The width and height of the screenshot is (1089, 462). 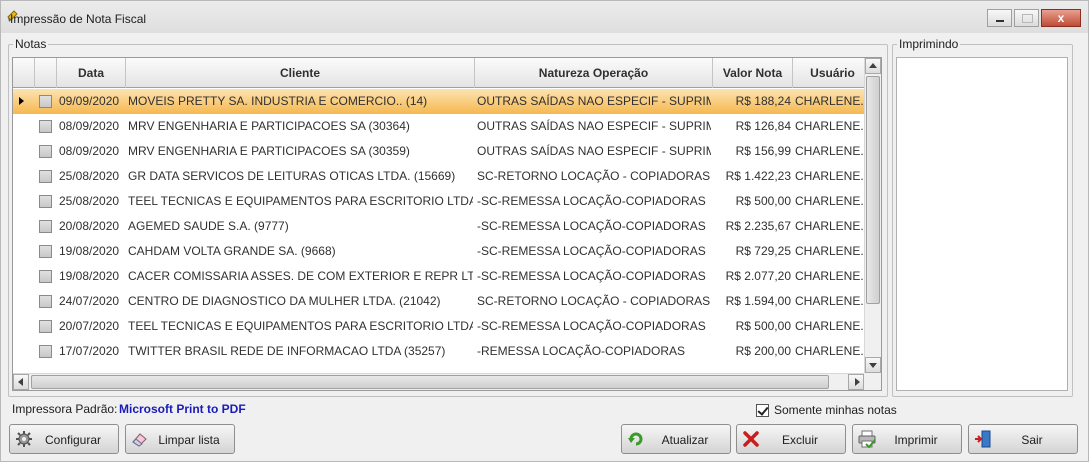 I want to click on cell-valor: R$ 200,00, so click(x=763, y=351).